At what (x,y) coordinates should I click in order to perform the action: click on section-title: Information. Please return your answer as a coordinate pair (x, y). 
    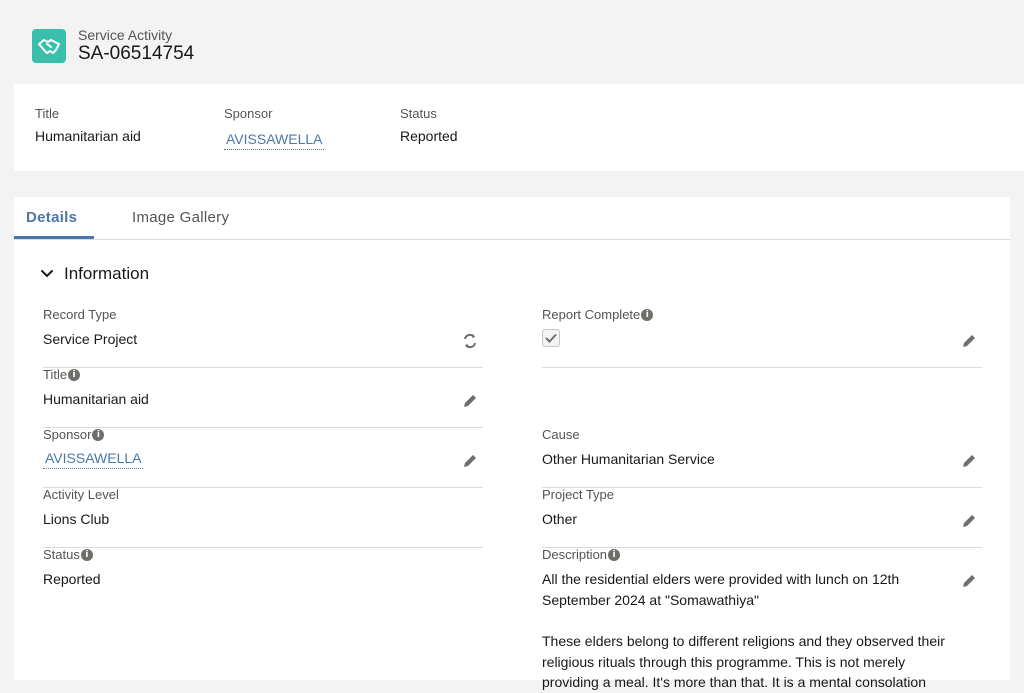
    Looking at the image, I should click on (107, 273).